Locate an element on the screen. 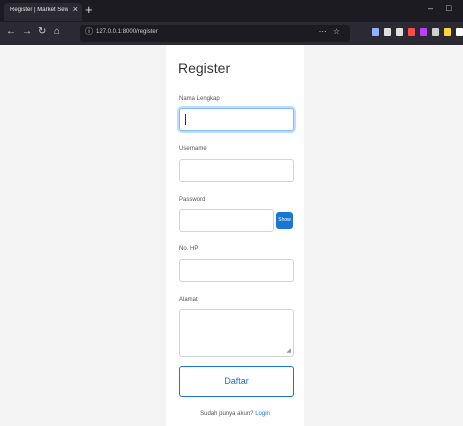 Image resolution: width=463 pixels, height=426 pixels. address-label: Alamat is located at coordinates (188, 300).